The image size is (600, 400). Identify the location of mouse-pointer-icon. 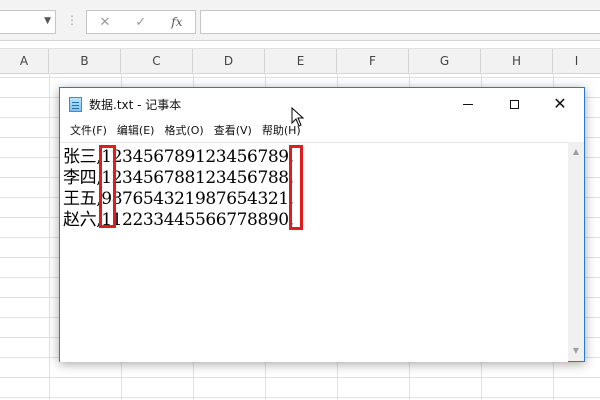
(298, 117).